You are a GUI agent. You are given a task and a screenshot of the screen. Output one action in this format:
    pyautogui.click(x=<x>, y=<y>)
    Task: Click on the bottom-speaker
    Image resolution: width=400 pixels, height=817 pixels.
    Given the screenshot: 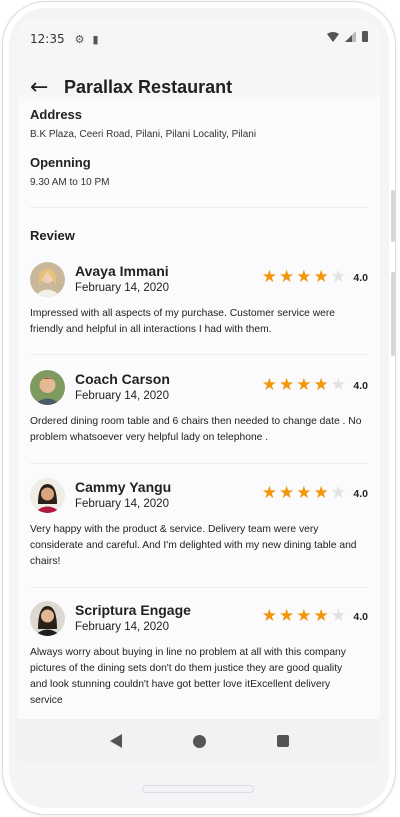 What is the action you would take?
    pyautogui.click(x=198, y=789)
    